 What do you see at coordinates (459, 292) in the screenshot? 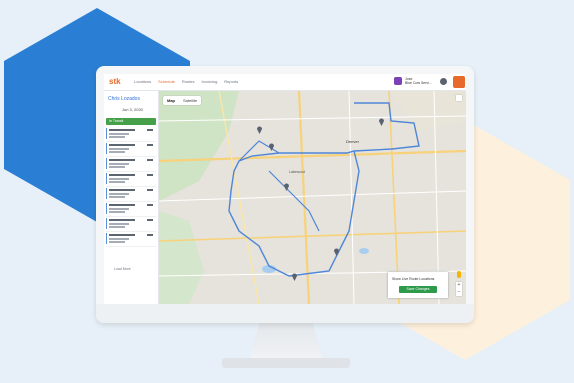
I see `zoom-out-button: −` at bounding box center [459, 292].